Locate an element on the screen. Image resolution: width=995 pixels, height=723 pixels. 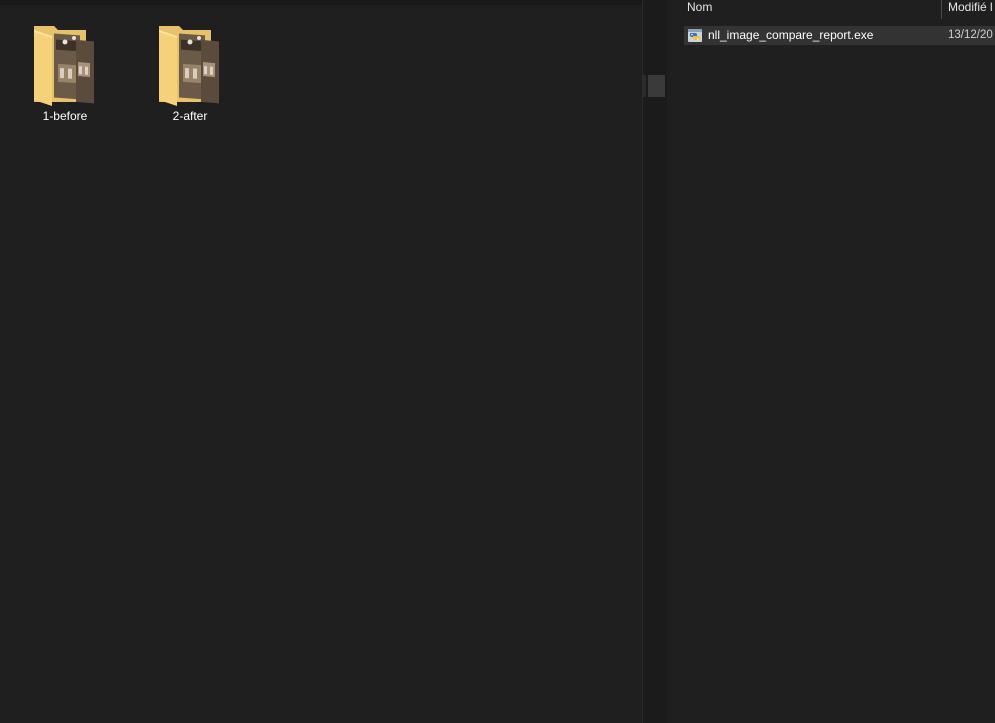
folder-item-2-after: 2-after is located at coordinates (190, 75).